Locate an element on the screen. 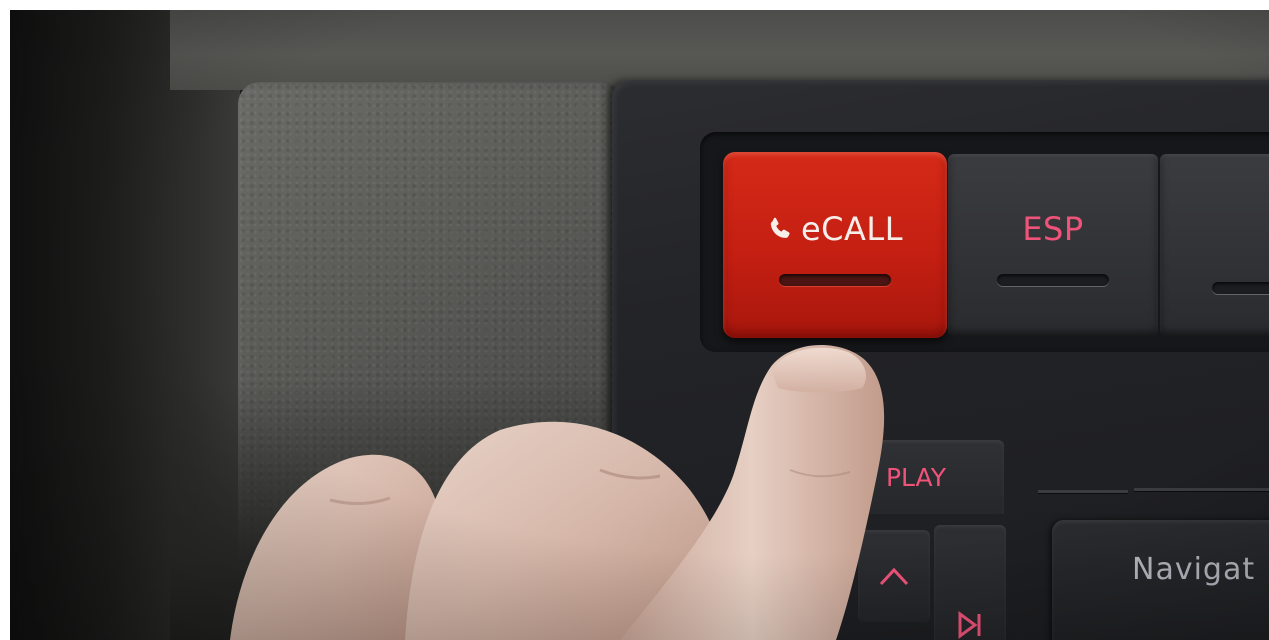  esp-indicator-slot is located at coordinates (1053, 280).